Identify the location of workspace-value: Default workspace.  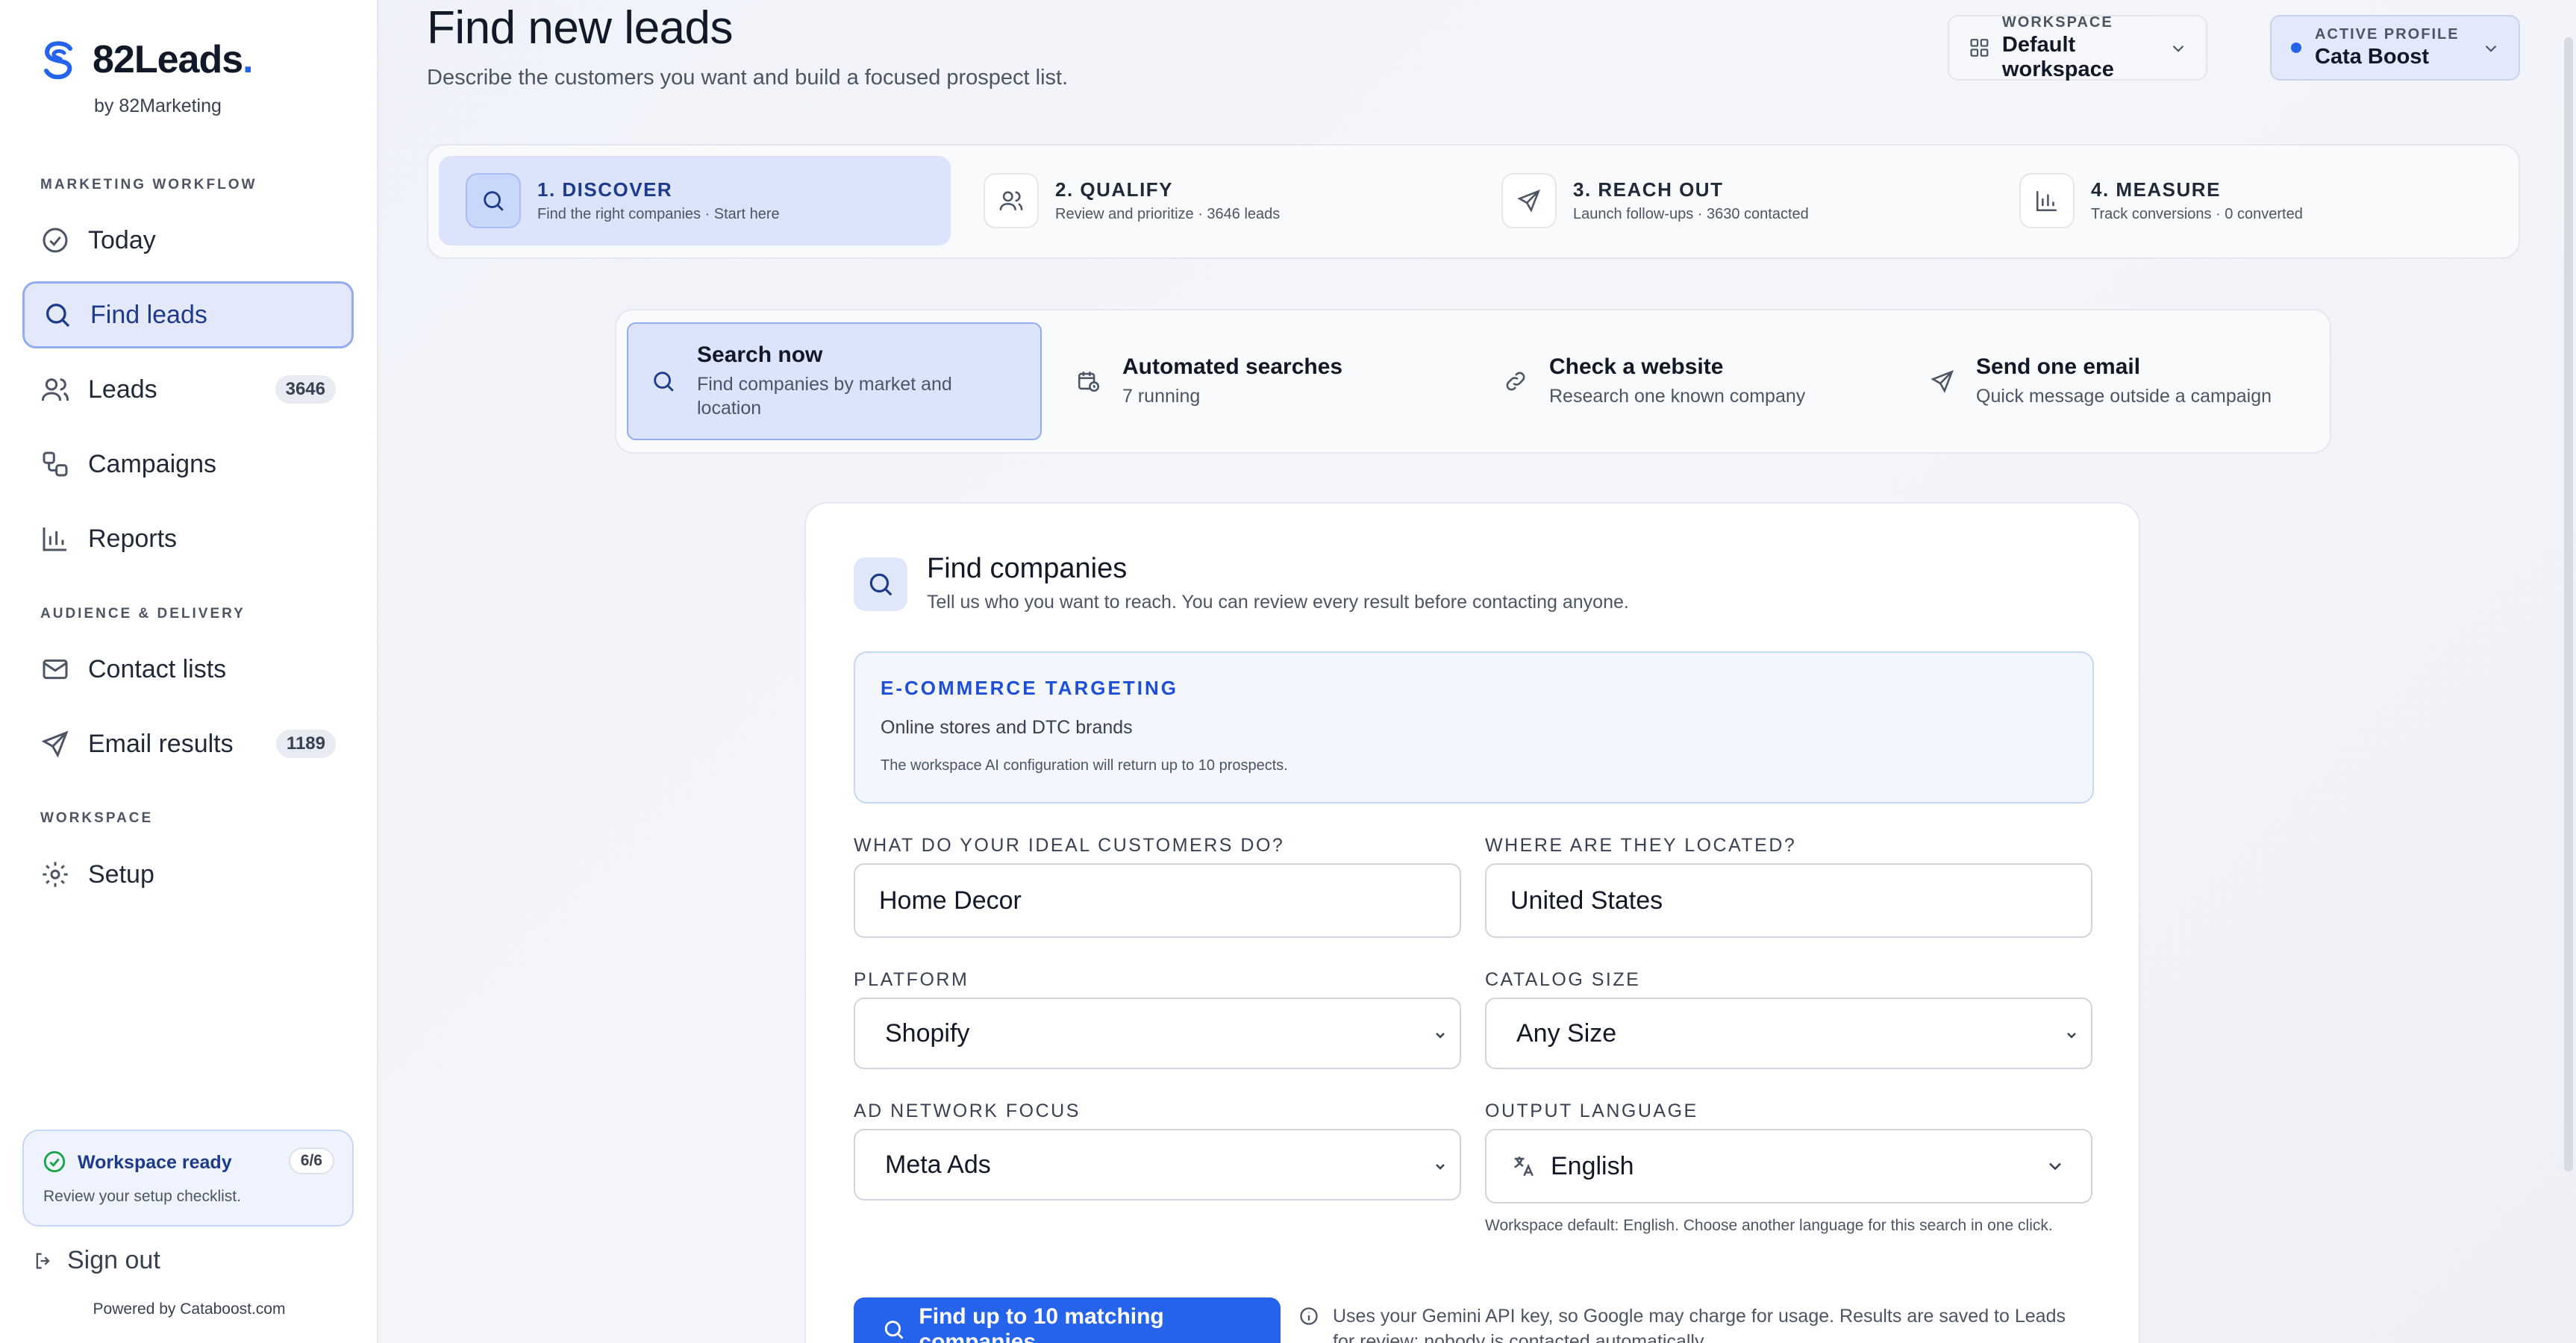
(2057, 56).